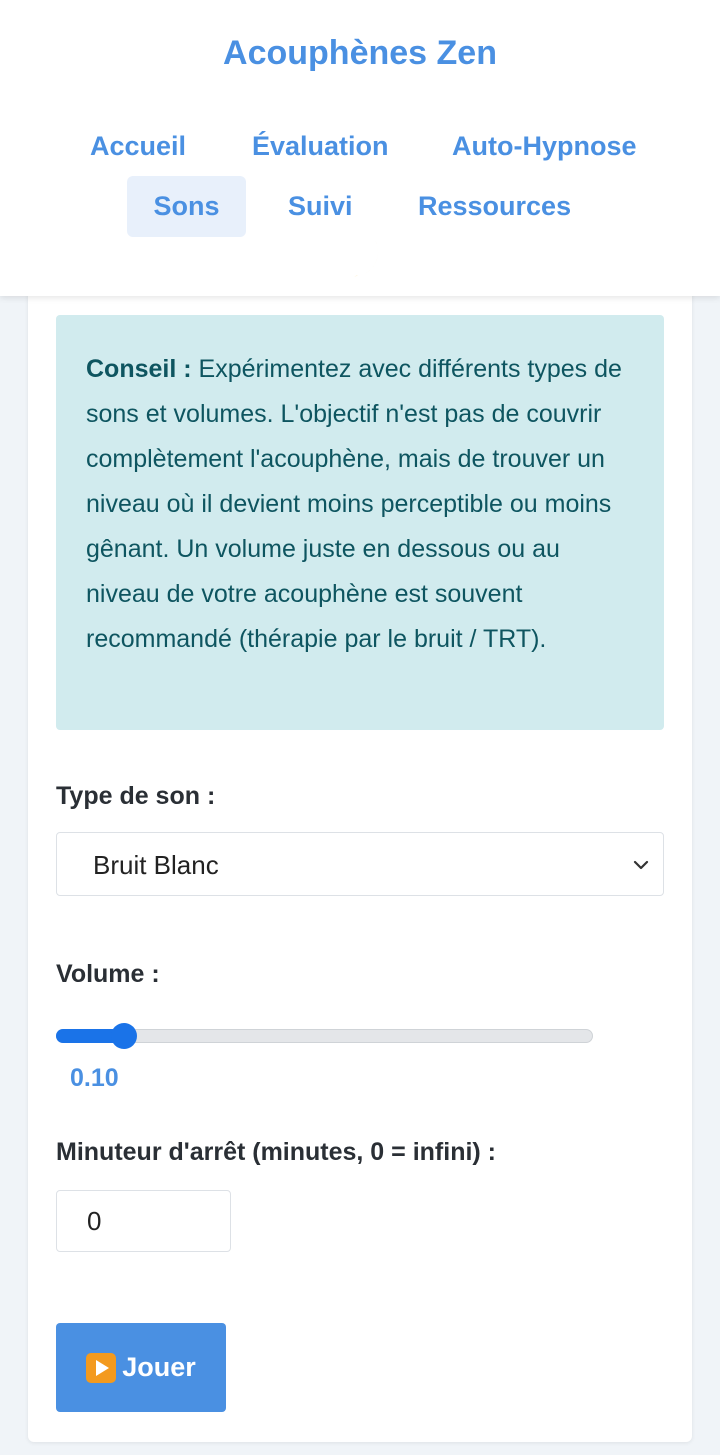 The height and width of the screenshot is (1455, 720). Describe the element at coordinates (359, 257) in the screenshot. I see `moon-icon` at that location.